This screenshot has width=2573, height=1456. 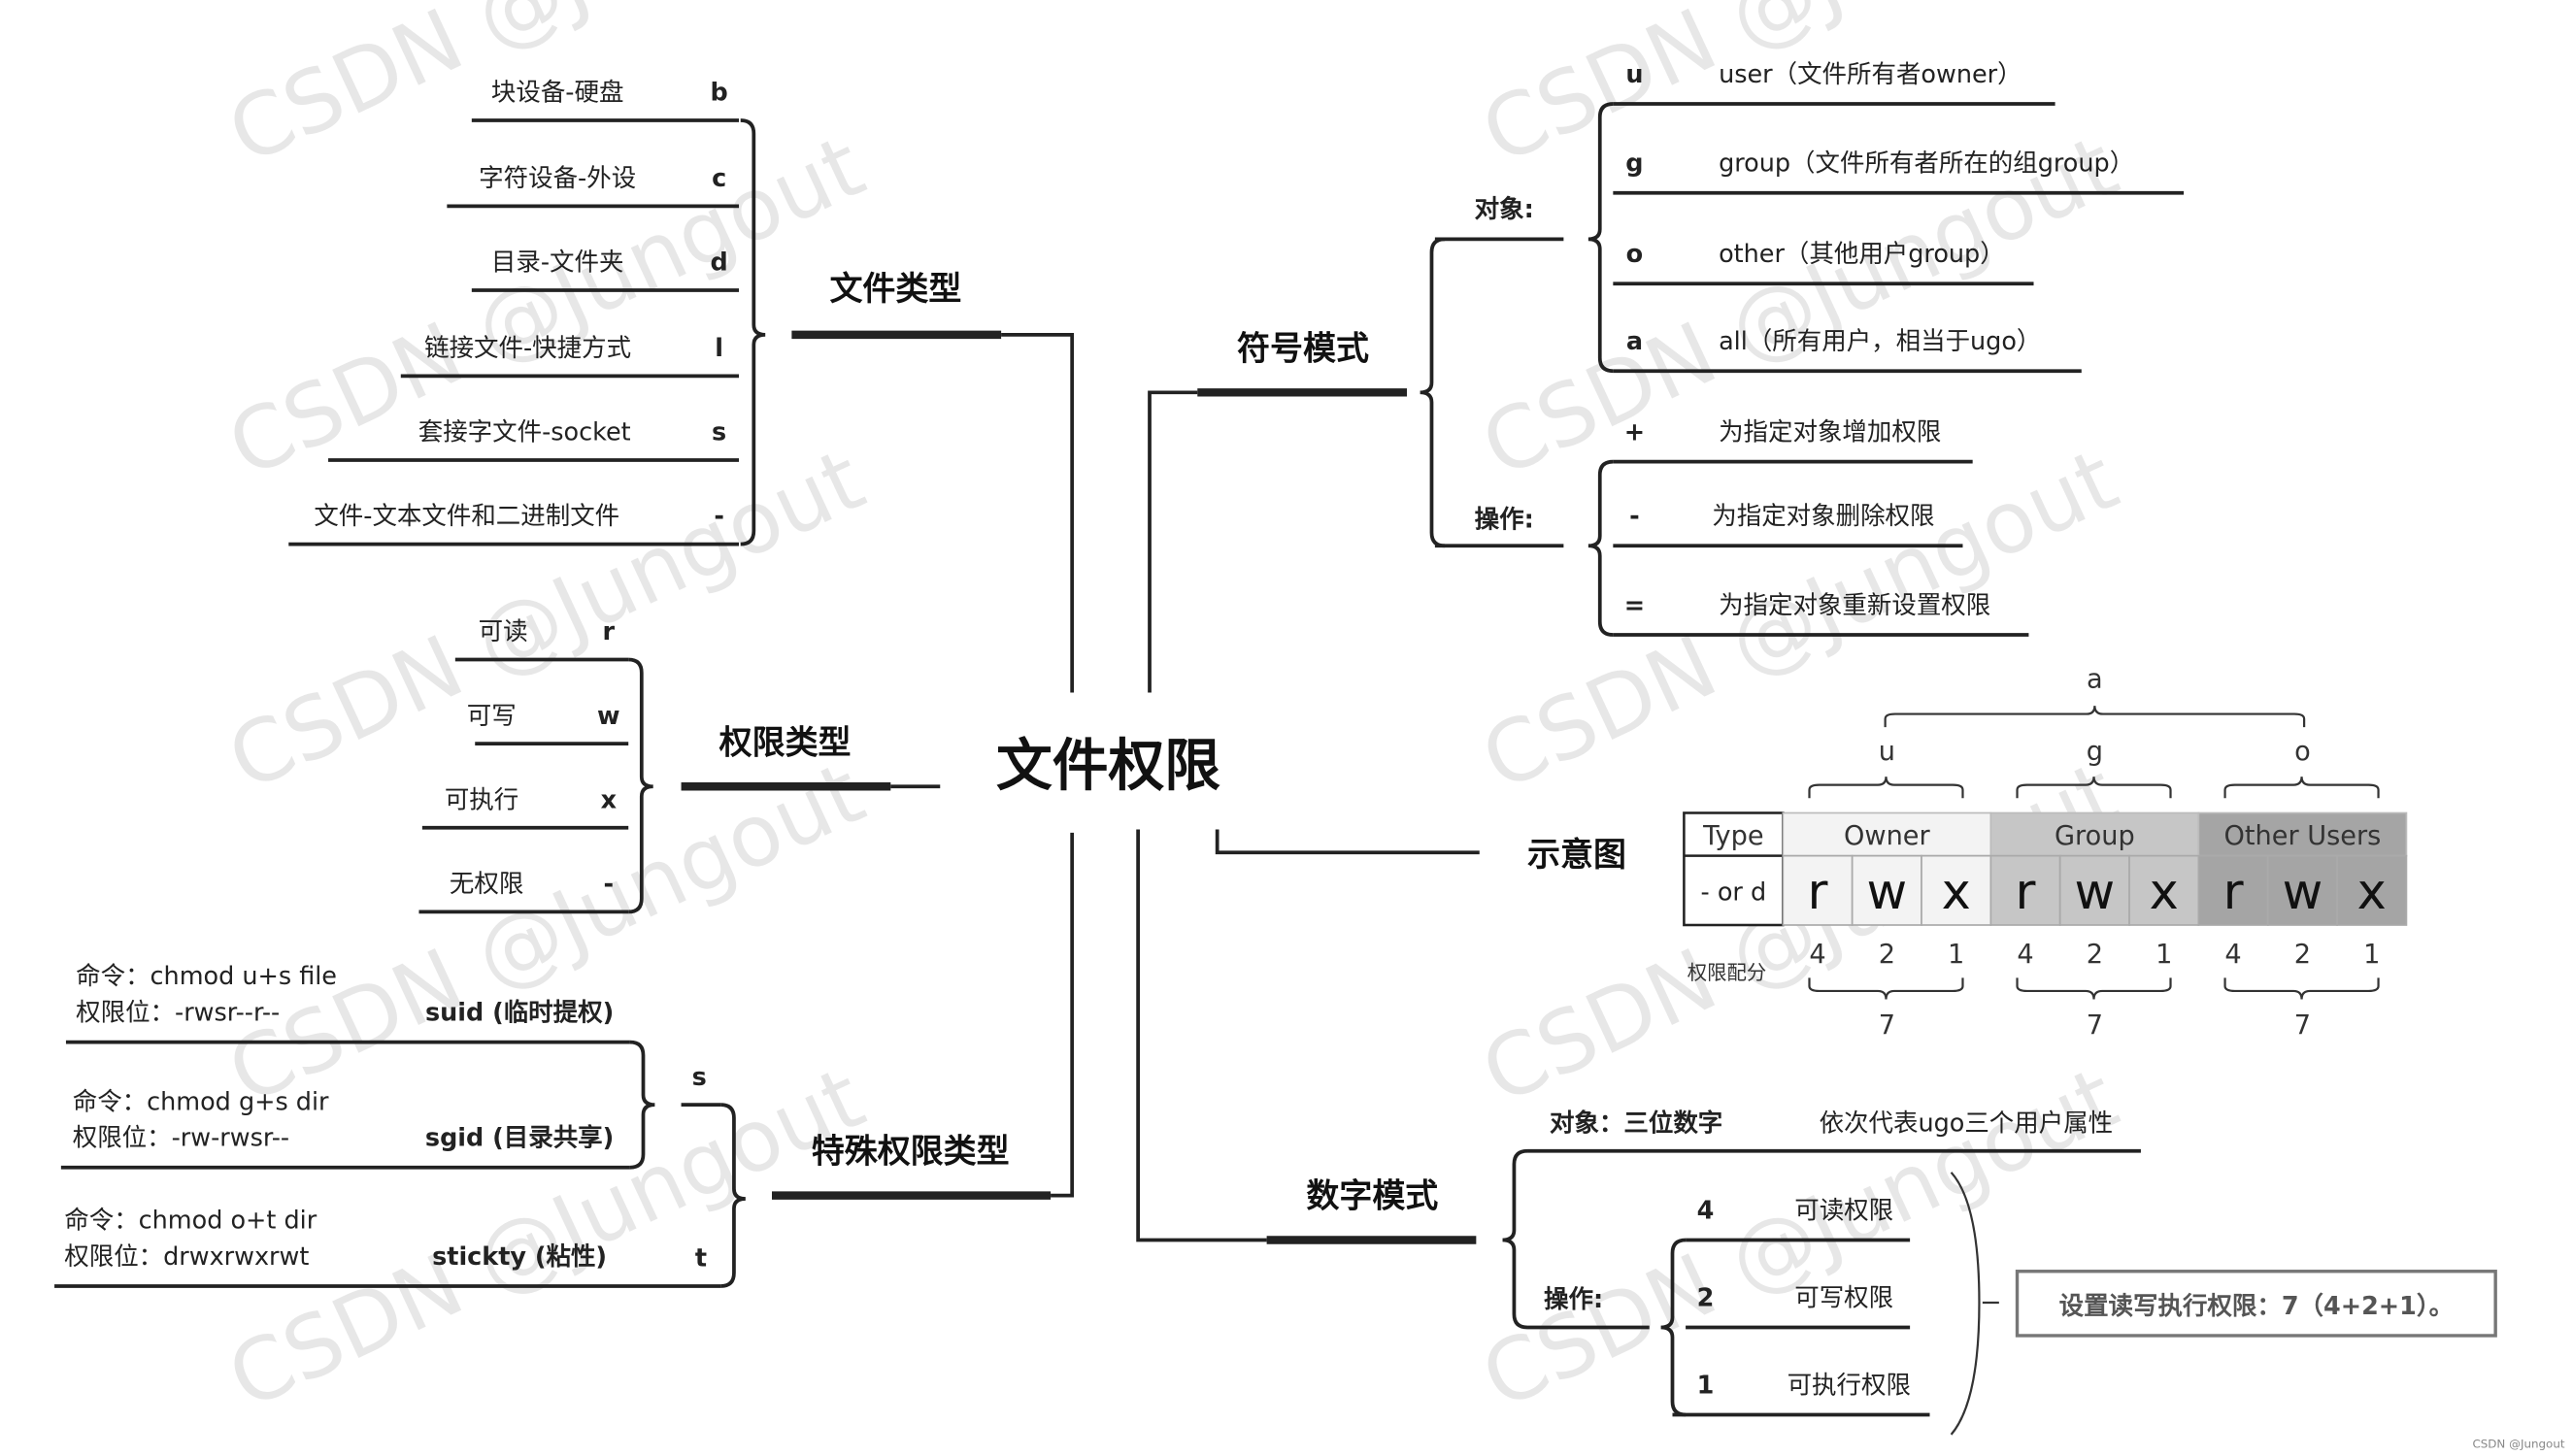 I want to click on file-type-label: 套接字文件-socket, so click(x=524, y=432).